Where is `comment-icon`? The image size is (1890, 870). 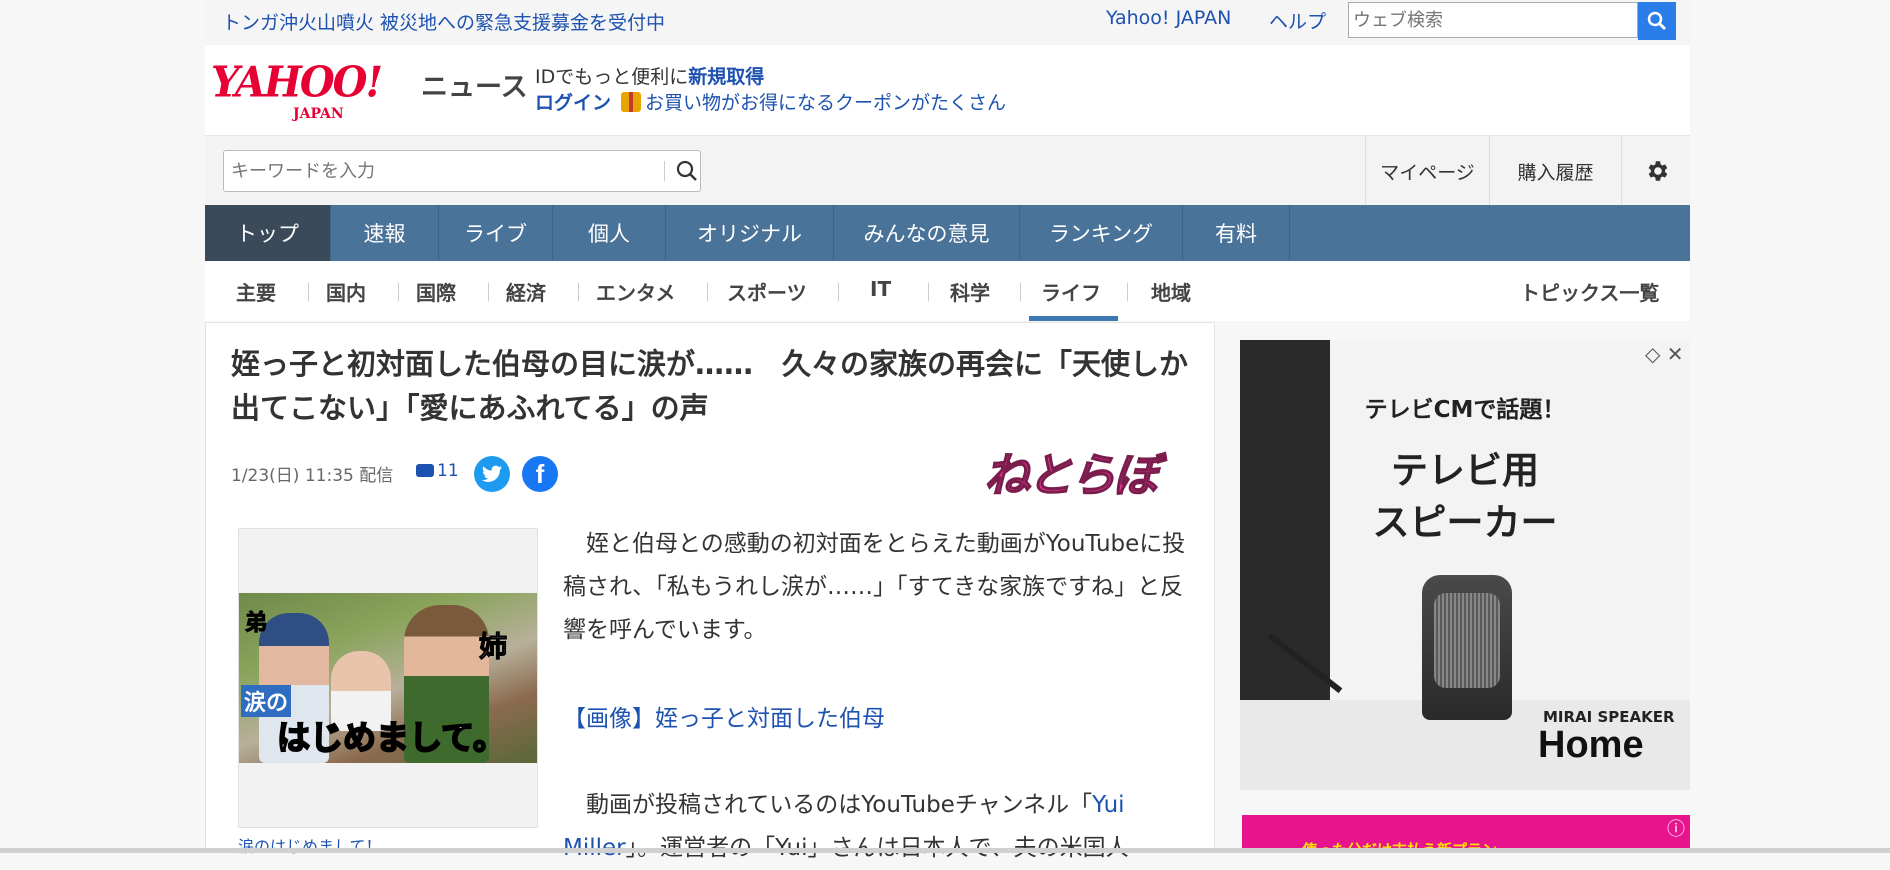
comment-icon is located at coordinates (425, 470).